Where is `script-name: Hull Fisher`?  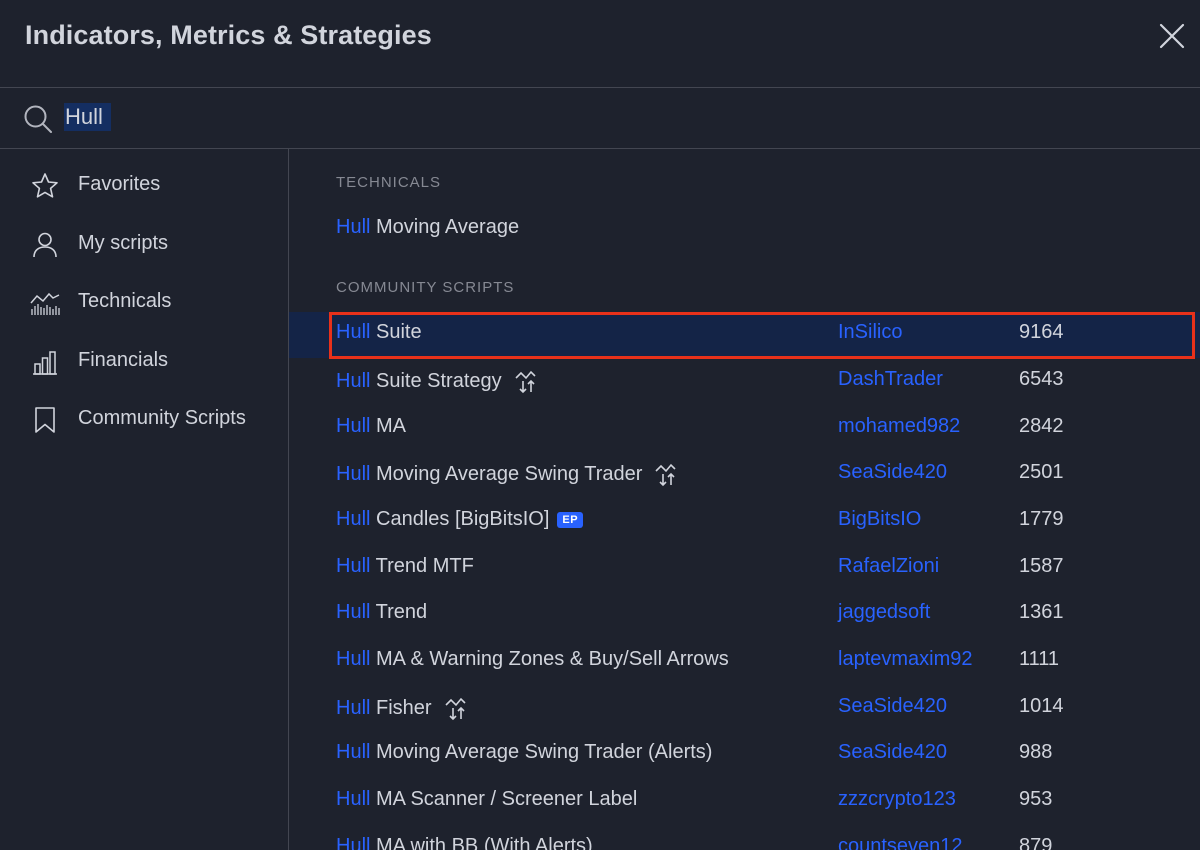 script-name: Hull Fisher is located at coordinates (403, 708).